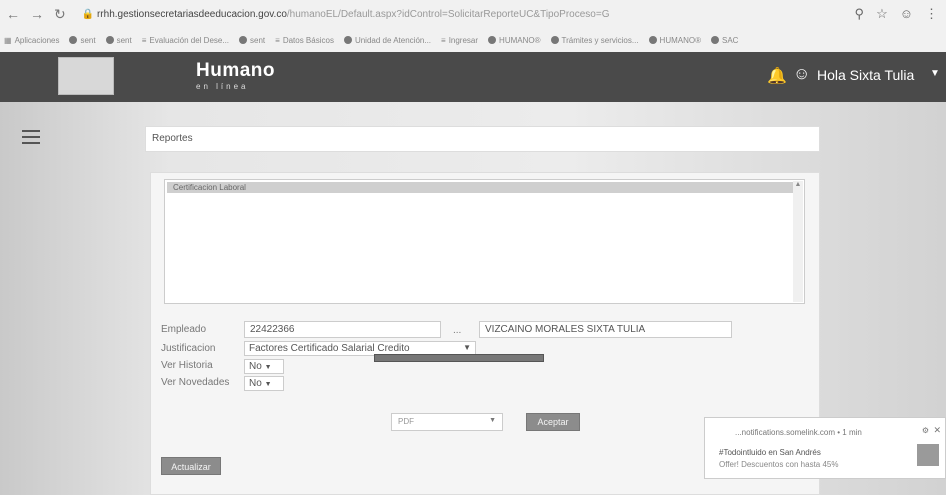  Describe the element at coordinates (188, 348) in the screenshot. I see `justificacion-label: Justificacion` at that location.